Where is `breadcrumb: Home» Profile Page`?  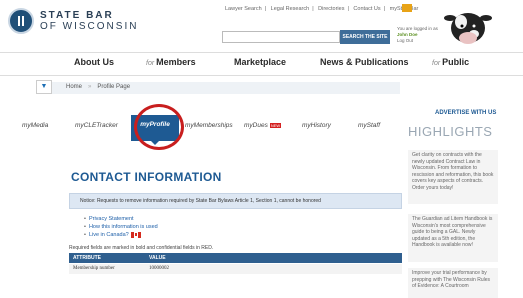
breadcrumb: Home» Profile Page is located at coordinates (98, 87).